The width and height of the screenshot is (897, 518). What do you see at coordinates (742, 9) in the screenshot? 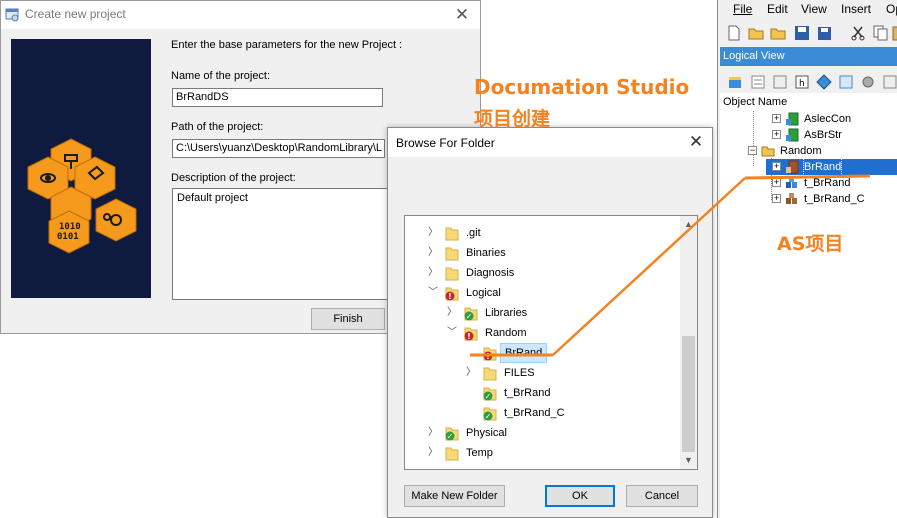
I see `menu-file: File` at bounding box center [742, 9].